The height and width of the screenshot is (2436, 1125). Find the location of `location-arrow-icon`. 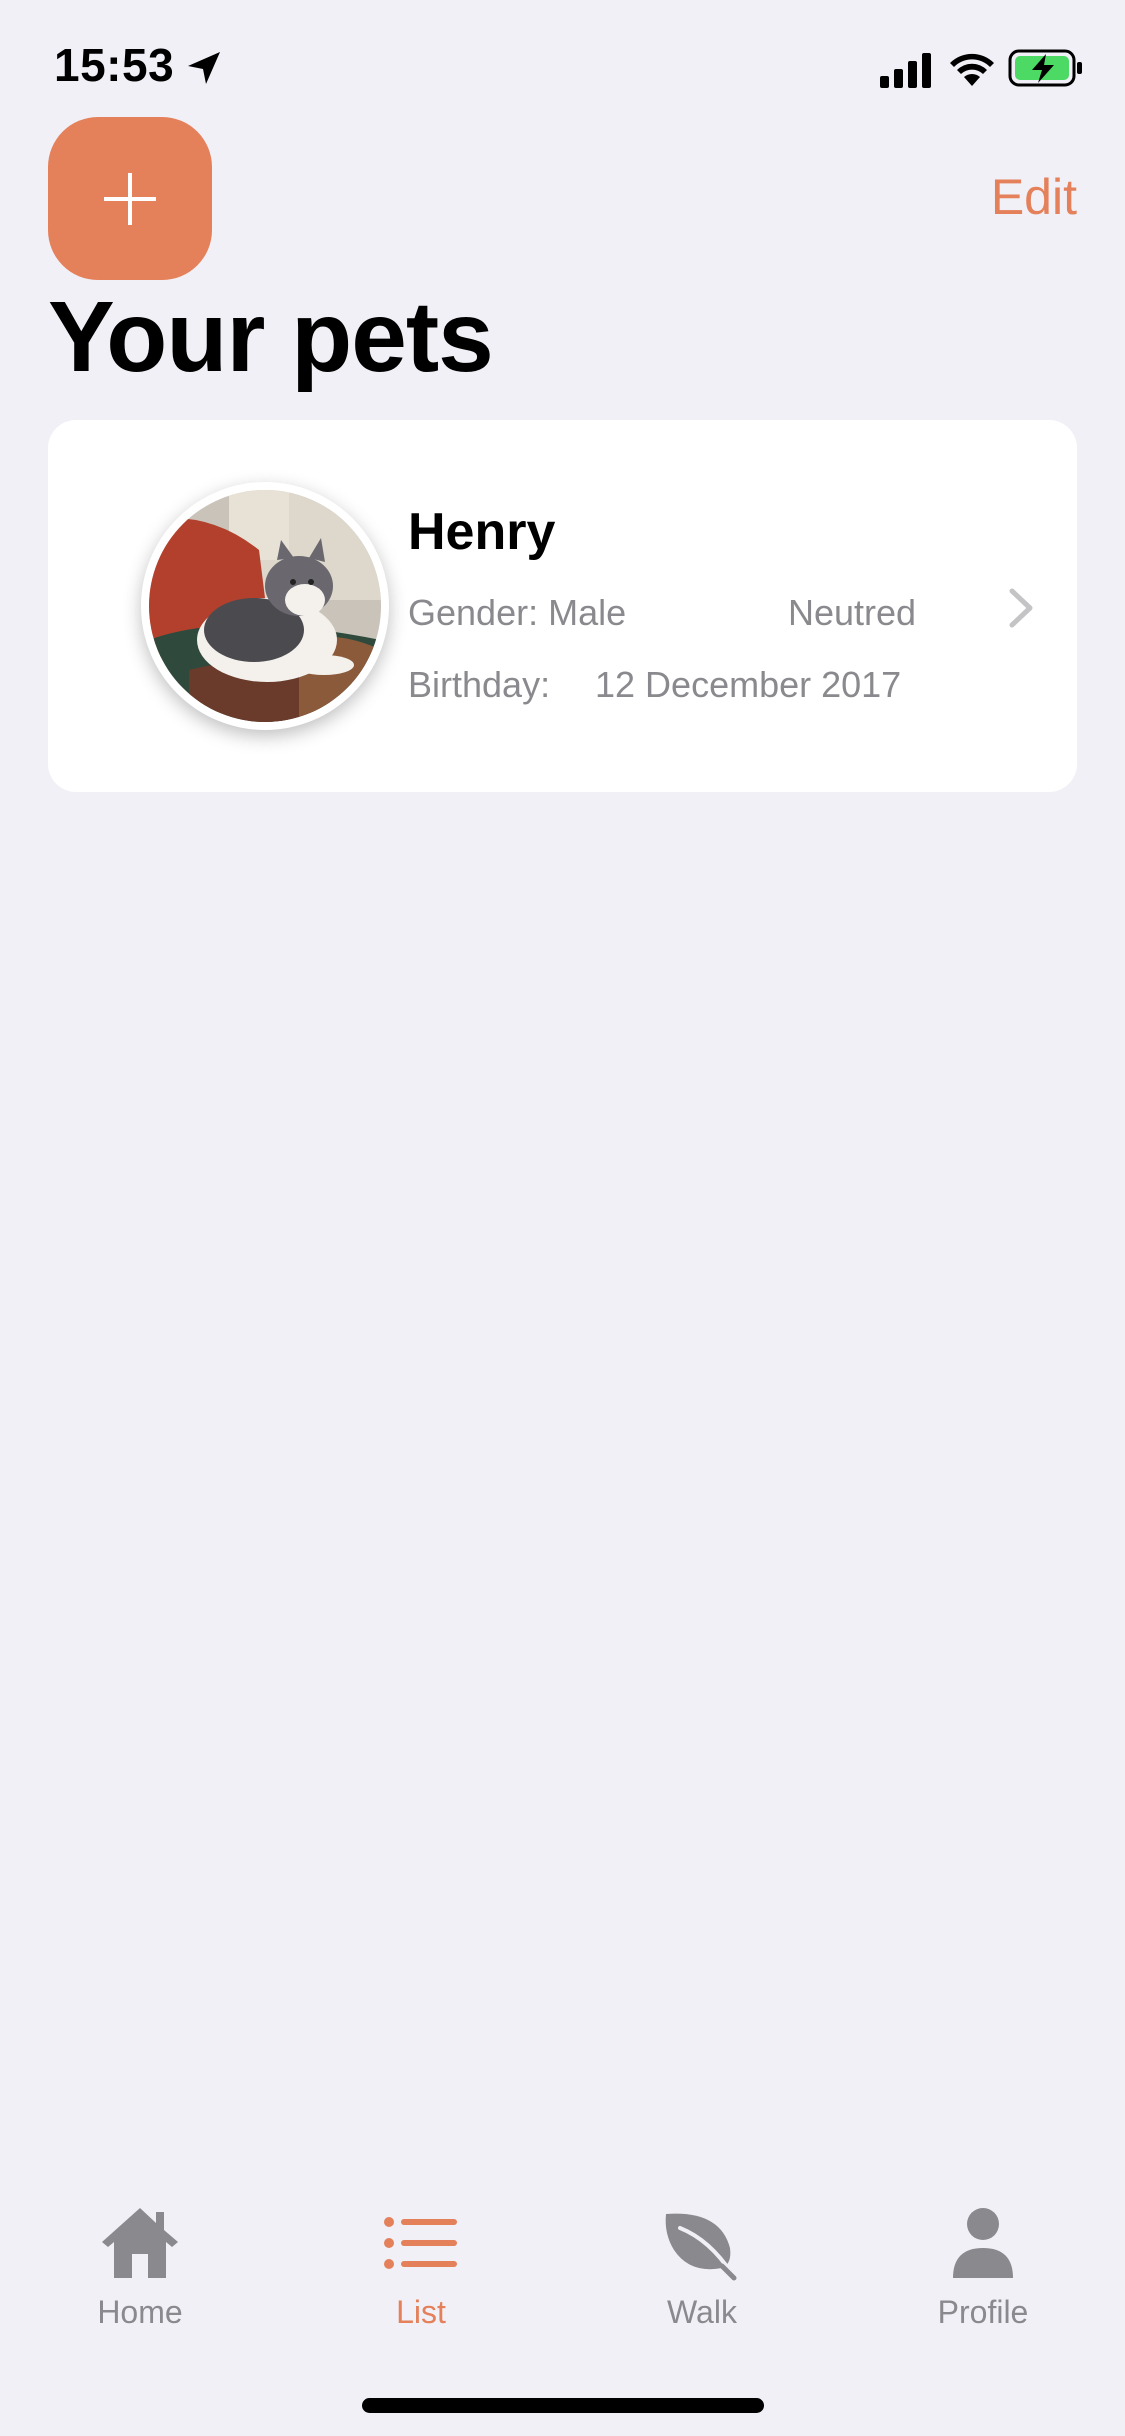

location-arrow-icon is located at coordinates (204, 68).